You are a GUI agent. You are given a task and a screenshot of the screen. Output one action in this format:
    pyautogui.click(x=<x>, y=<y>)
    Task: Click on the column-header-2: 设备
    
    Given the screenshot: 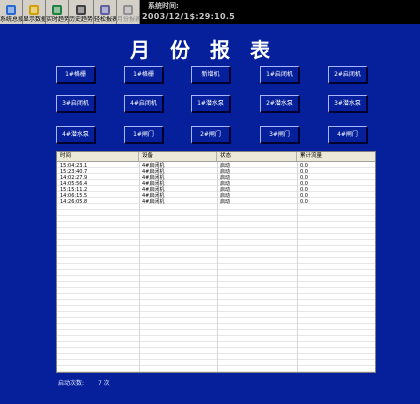 What is the action you would take?
    pyautogui.click(x=178, y=156)
    